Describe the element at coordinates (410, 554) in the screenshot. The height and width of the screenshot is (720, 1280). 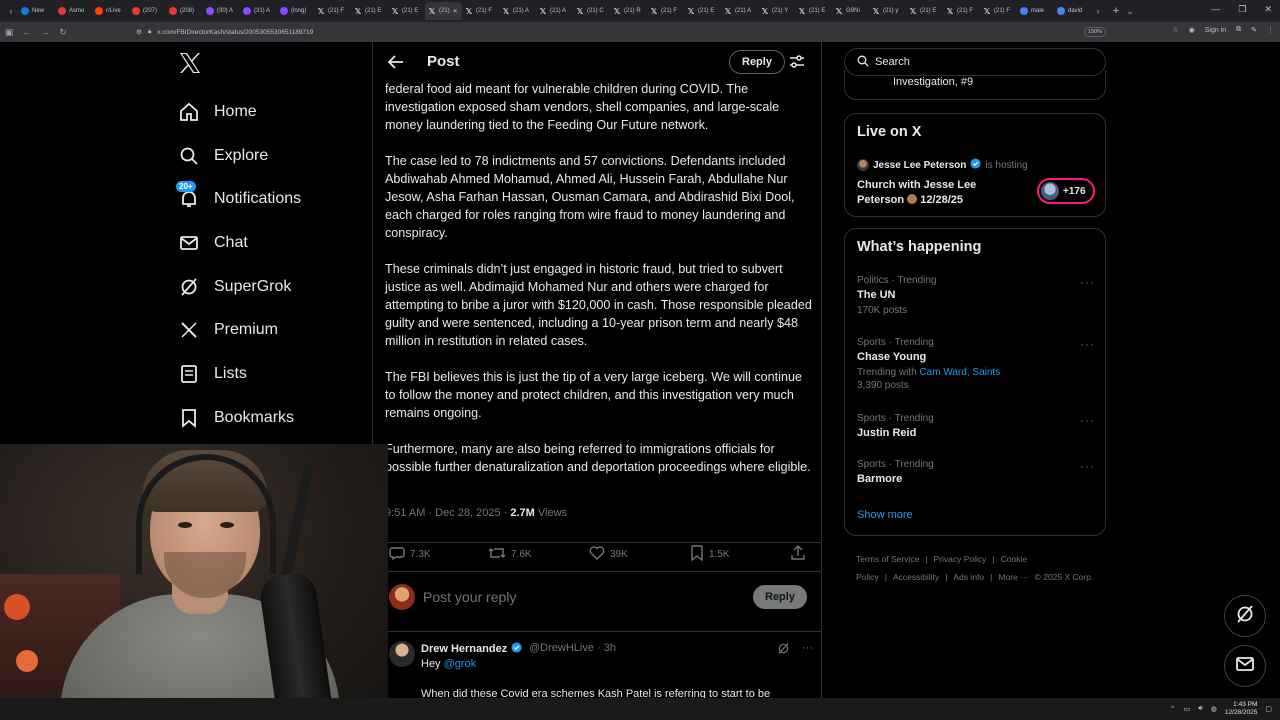
I see `reply-action: 7.3K` at that location.